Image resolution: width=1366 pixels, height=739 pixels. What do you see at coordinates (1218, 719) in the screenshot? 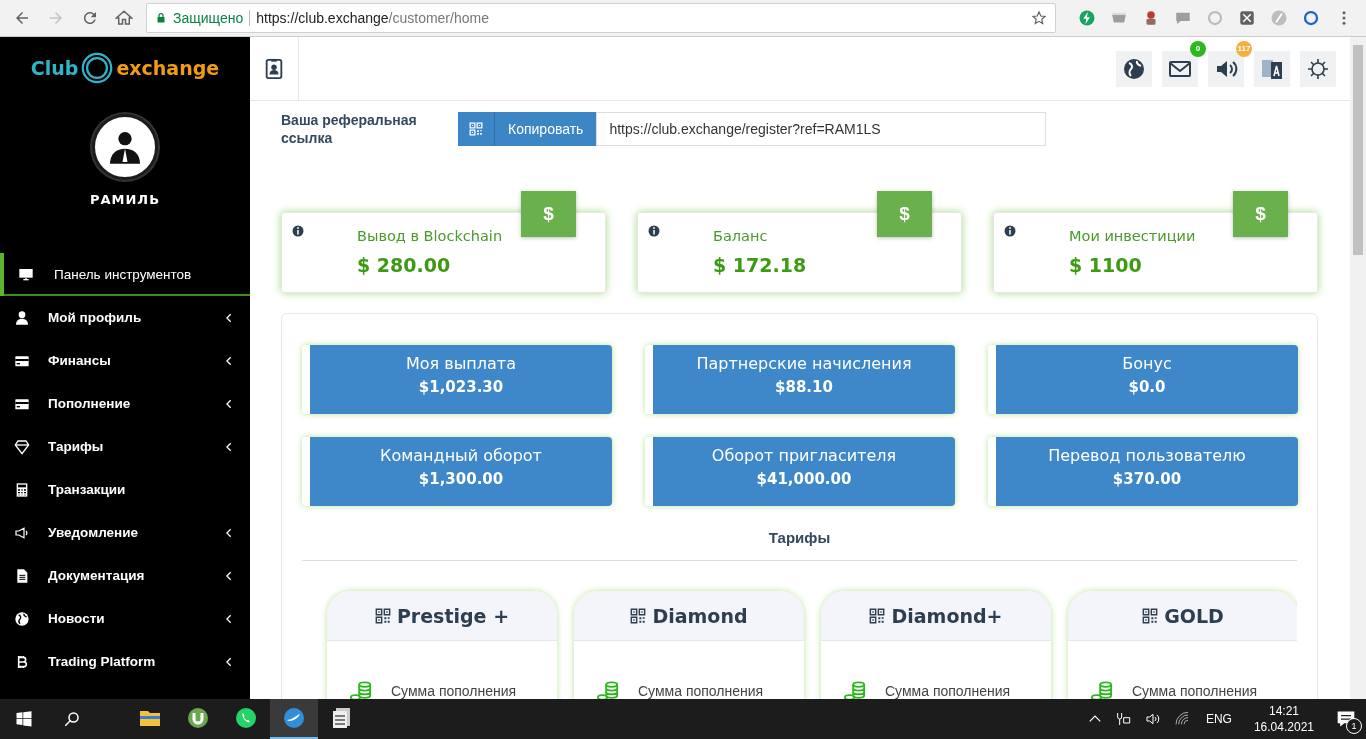
I see `language-indicator: ENG` at bounding box center [1218, 719].